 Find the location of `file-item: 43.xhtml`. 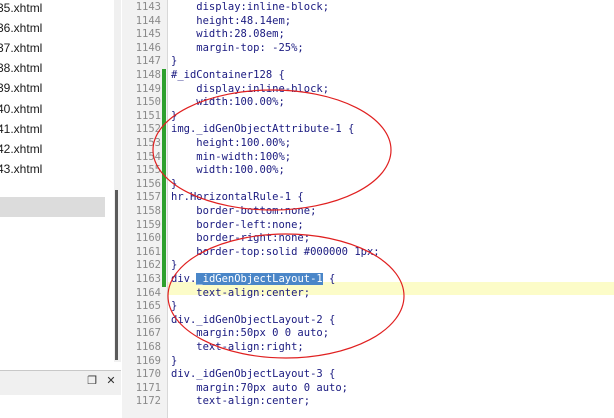

file-item: 43.xhtml is located at coordinates (21, 169).